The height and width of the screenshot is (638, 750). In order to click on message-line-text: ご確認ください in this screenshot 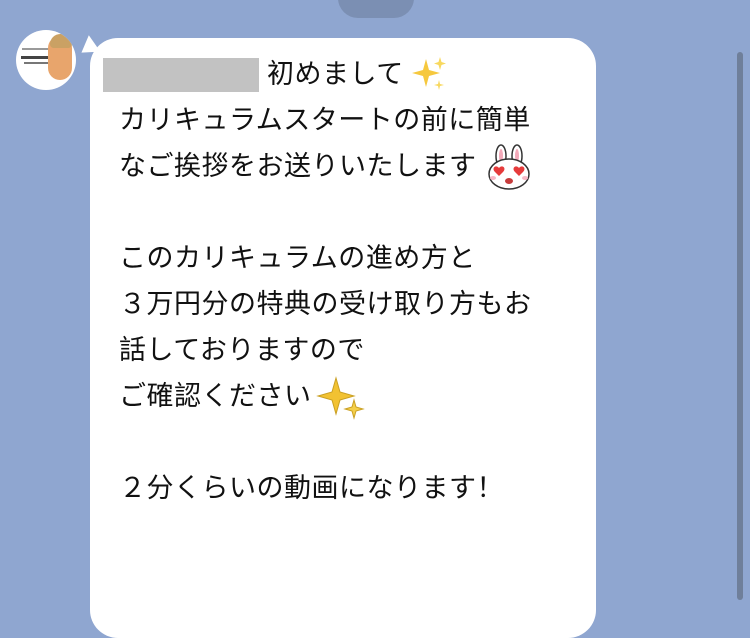, I will do `click(215, 396)`.